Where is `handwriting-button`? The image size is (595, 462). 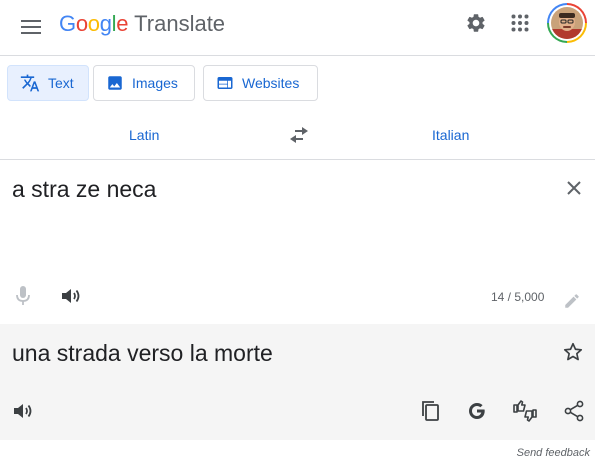 handwriting-button is located at coordinates (572, 301).